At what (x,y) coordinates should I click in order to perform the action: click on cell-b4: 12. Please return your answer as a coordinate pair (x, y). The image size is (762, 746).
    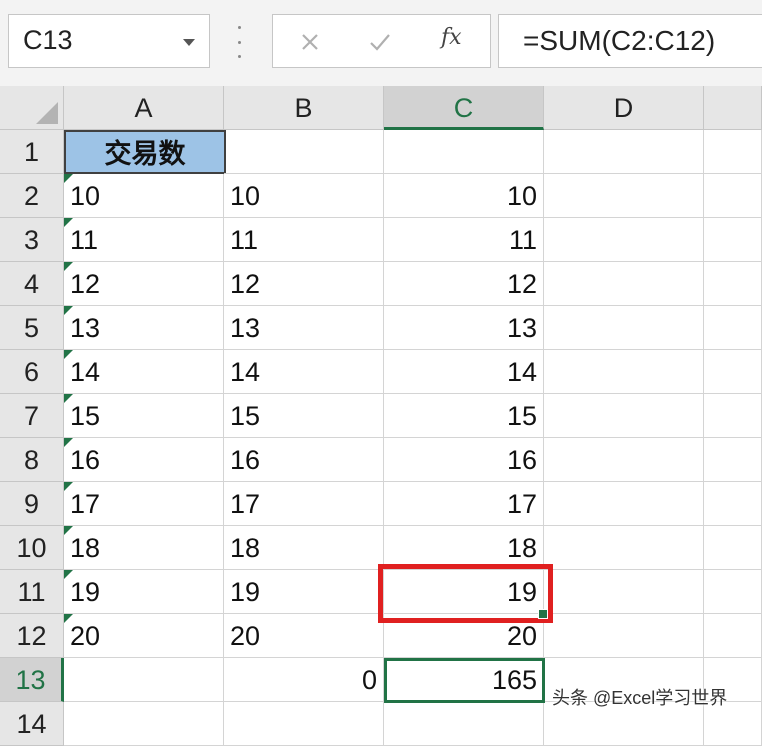
    Looking at the image, I should click on (304, 284).